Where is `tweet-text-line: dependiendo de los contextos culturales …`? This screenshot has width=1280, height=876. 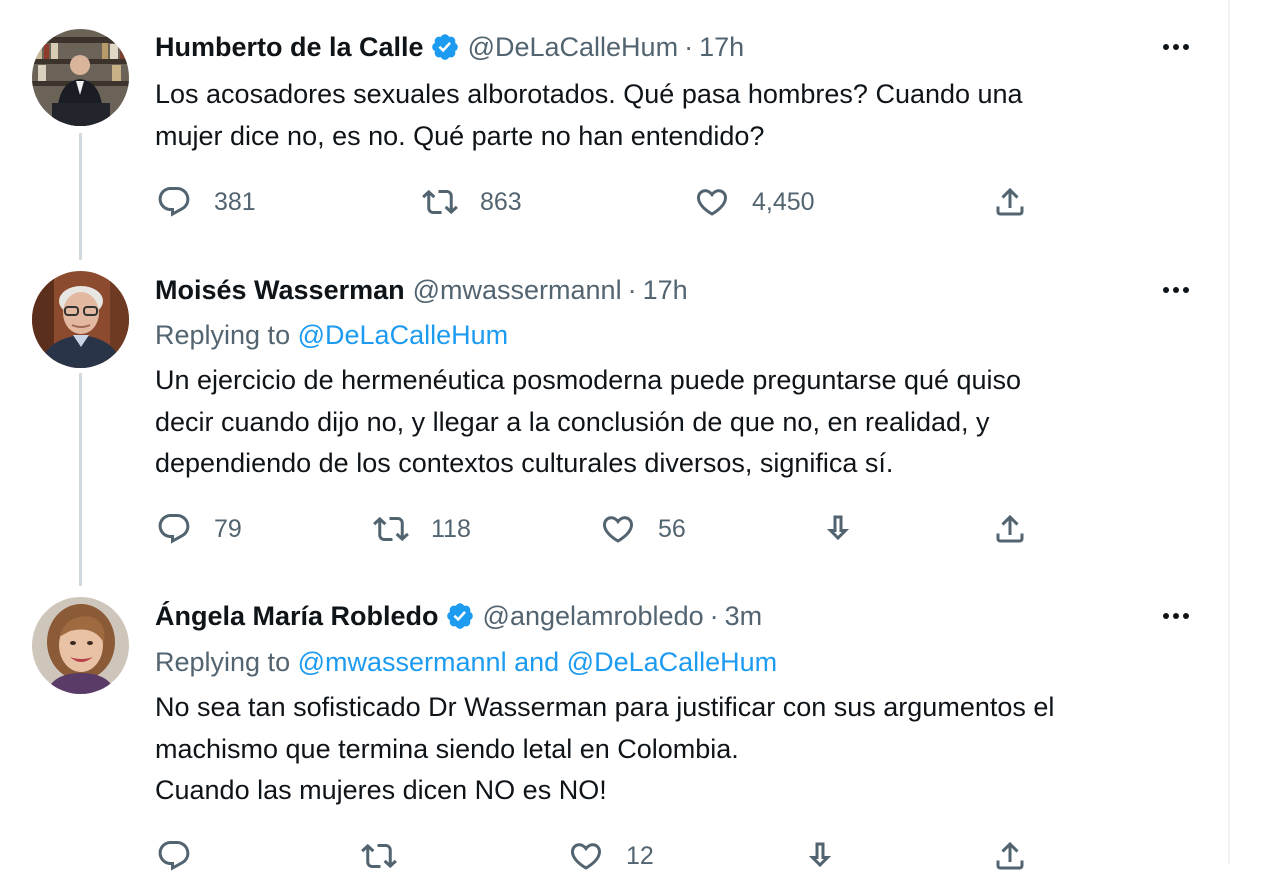
tweet-text-line: dependiendo de los contextos culturales … is located at coordinates (524, 463).